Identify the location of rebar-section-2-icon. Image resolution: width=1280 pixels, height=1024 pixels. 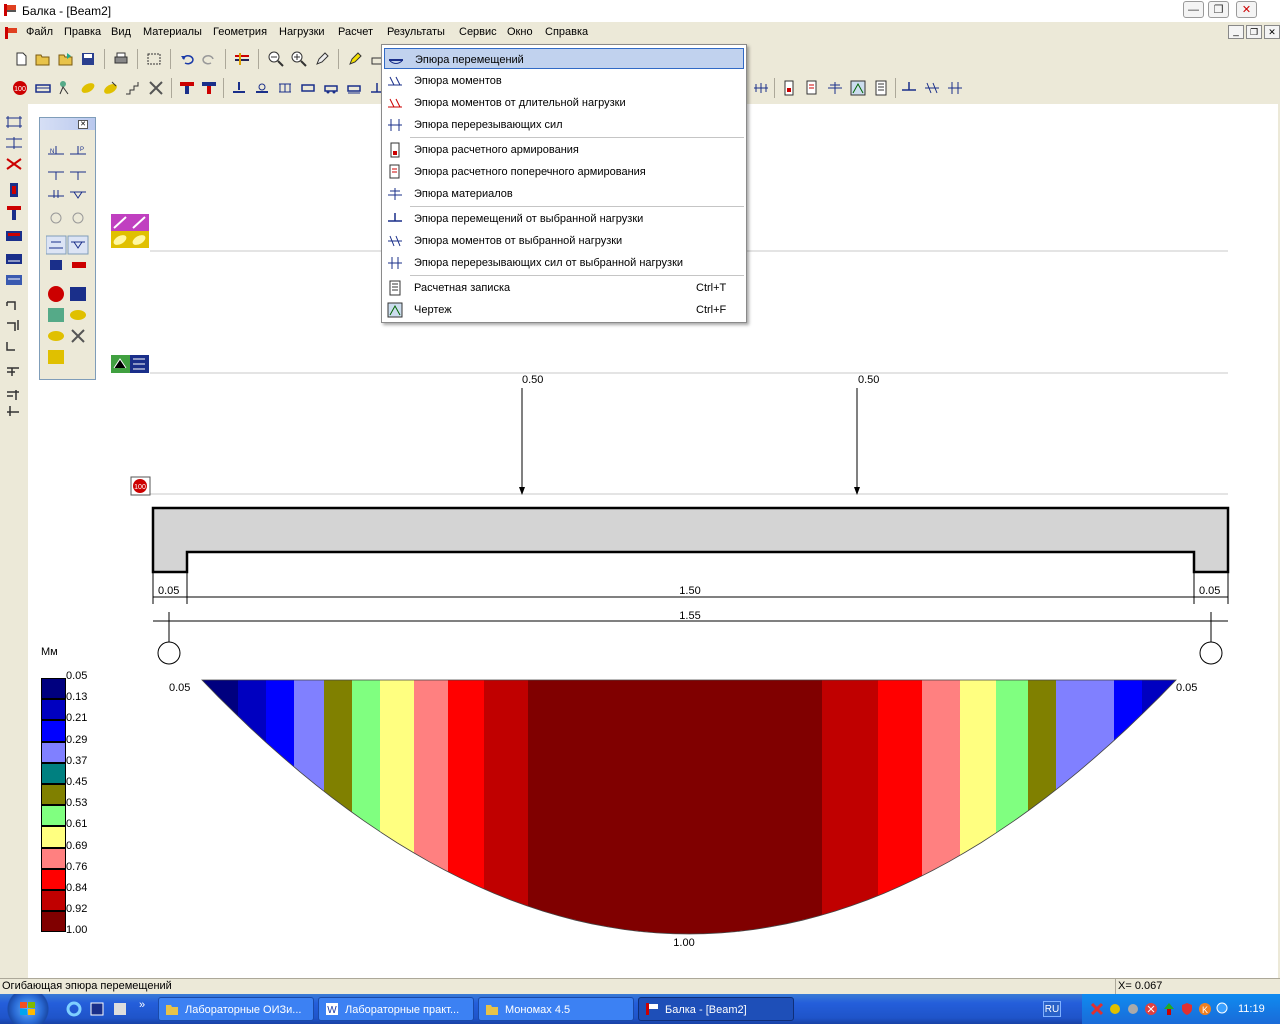
(14, 259).